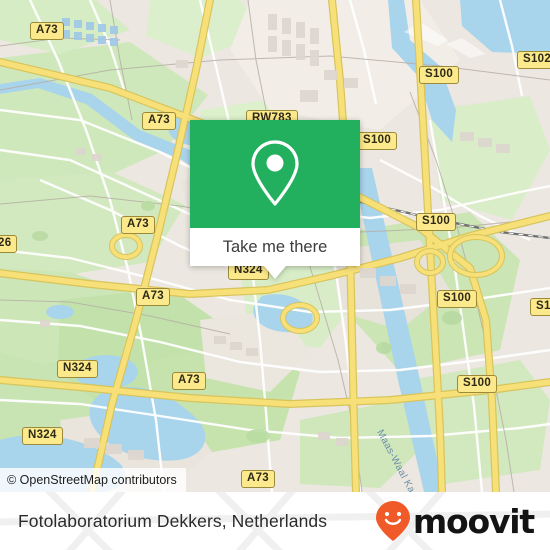 This screenshot has height=550, width=550. Describe the element at coordinates (275, 272) in the screenshot. I see `callout-pointer-tail` at that location.